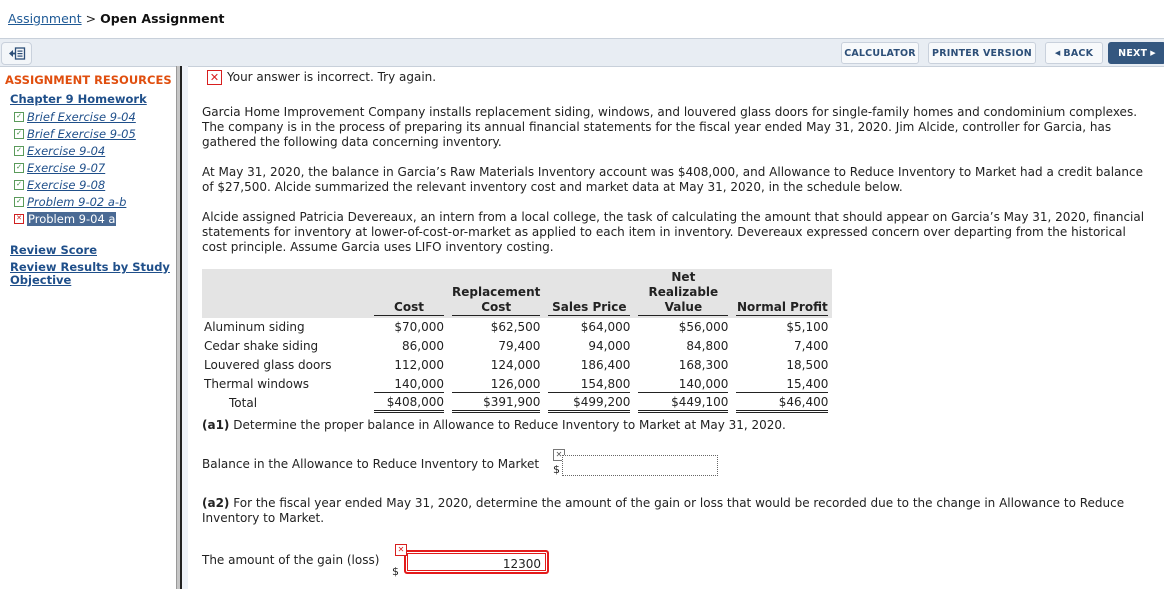 The width and height of the screenshot is (1164, 589). Describe the element at coordinates (395, 571) in the screenshot. I see `a2-currency: $` at that location.